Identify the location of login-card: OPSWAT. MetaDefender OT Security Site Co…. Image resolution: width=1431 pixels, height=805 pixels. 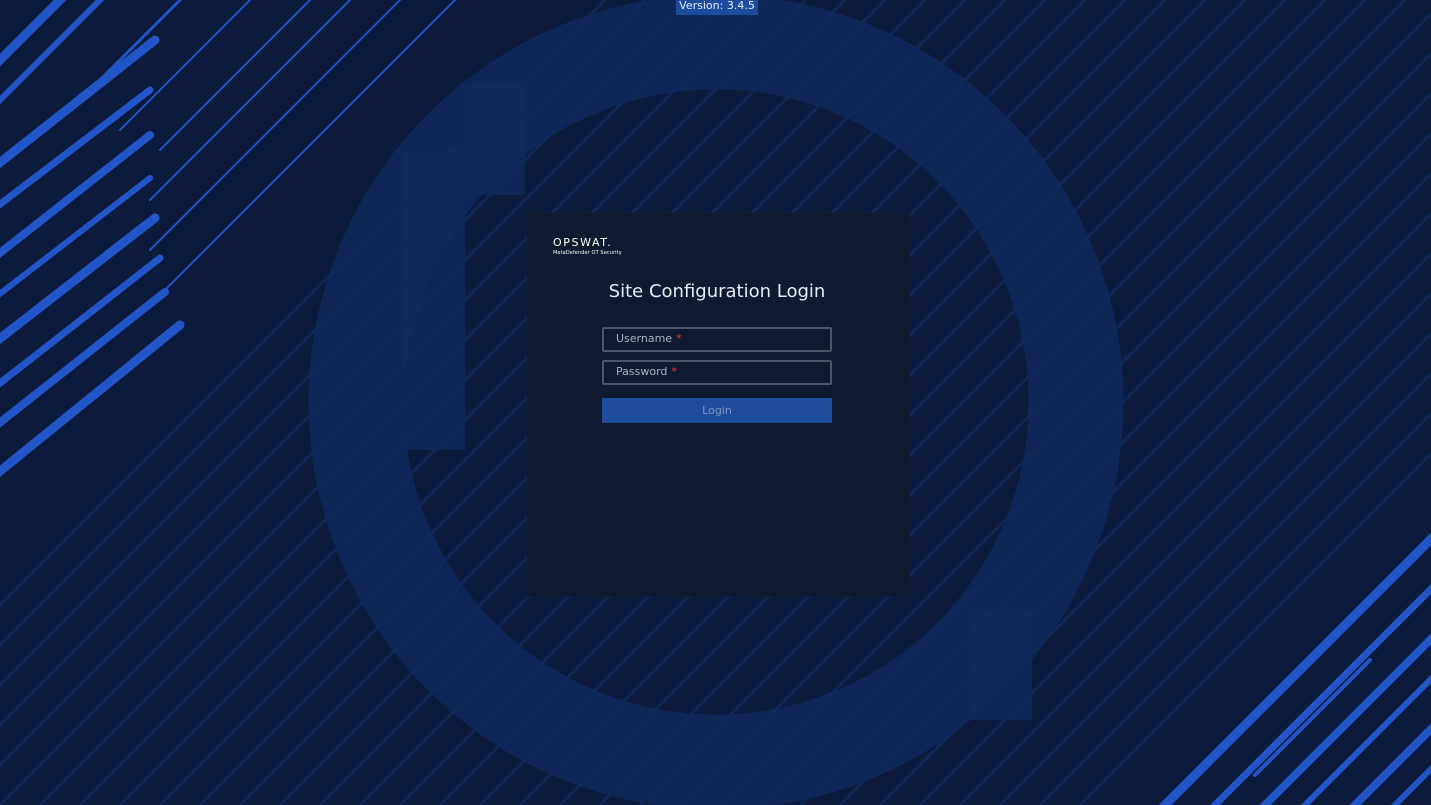
(718, 404).